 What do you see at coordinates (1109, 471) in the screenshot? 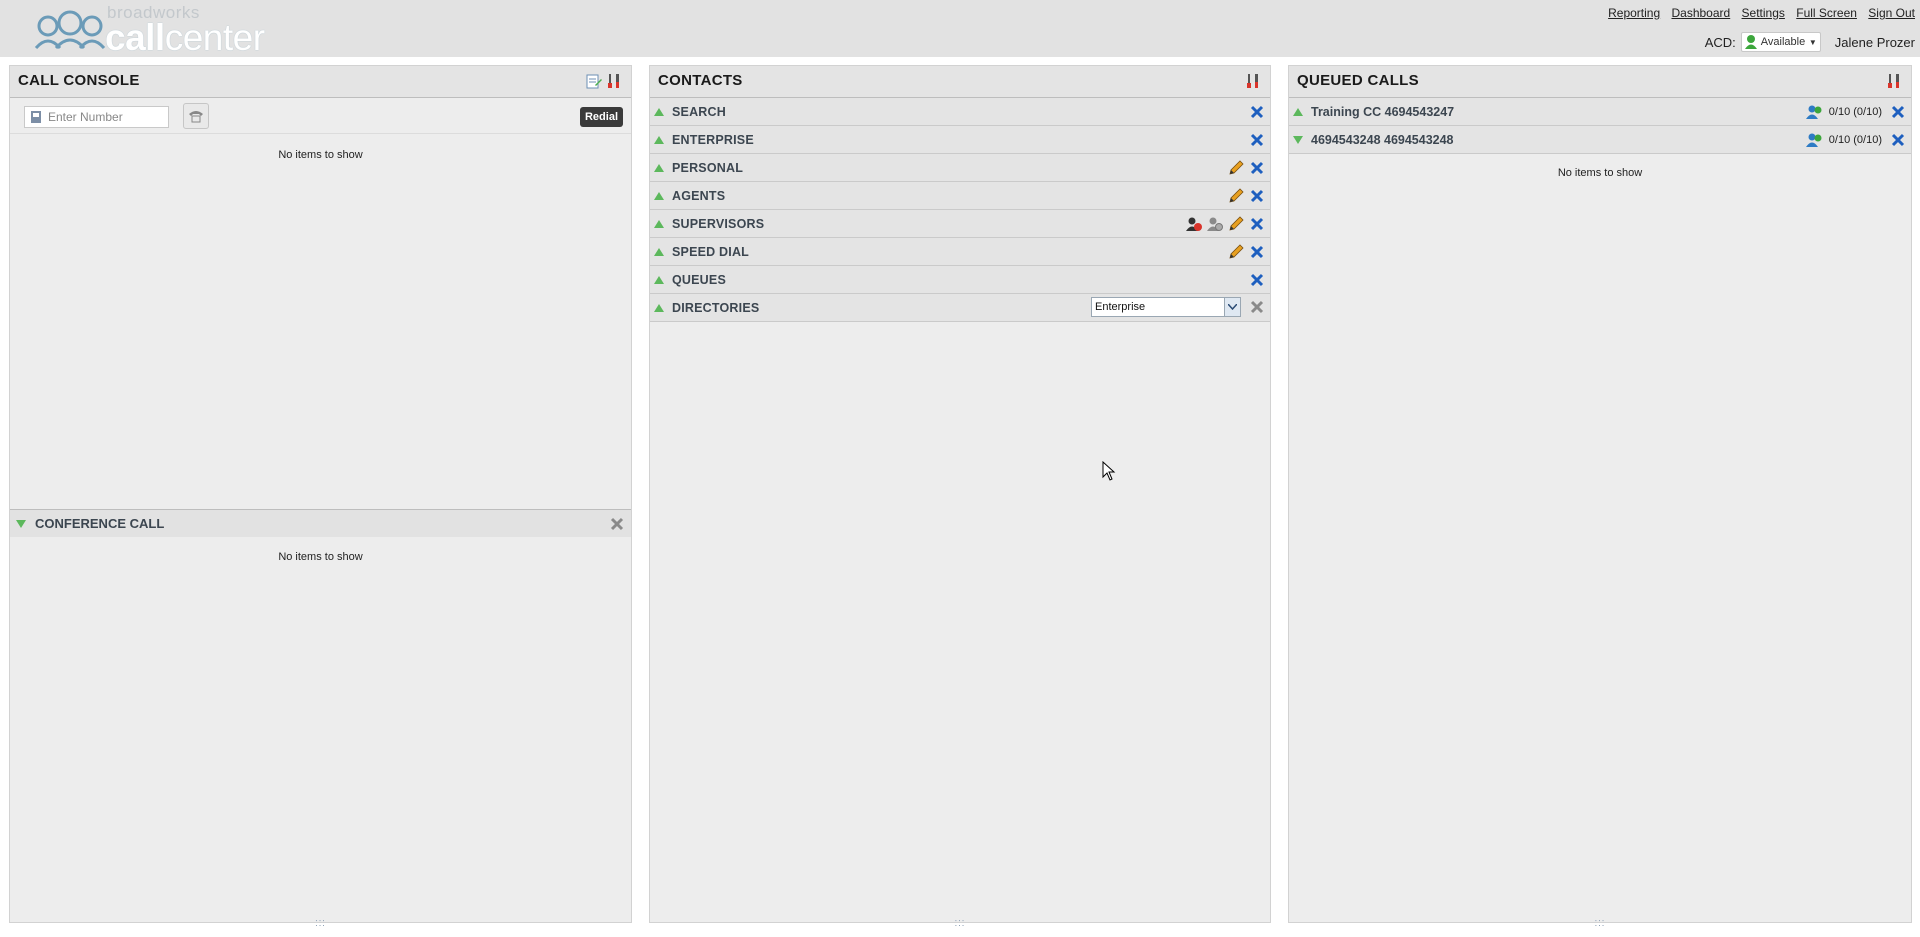
I see `mouse-cursor-icon` at bounding box center [1109, 471].